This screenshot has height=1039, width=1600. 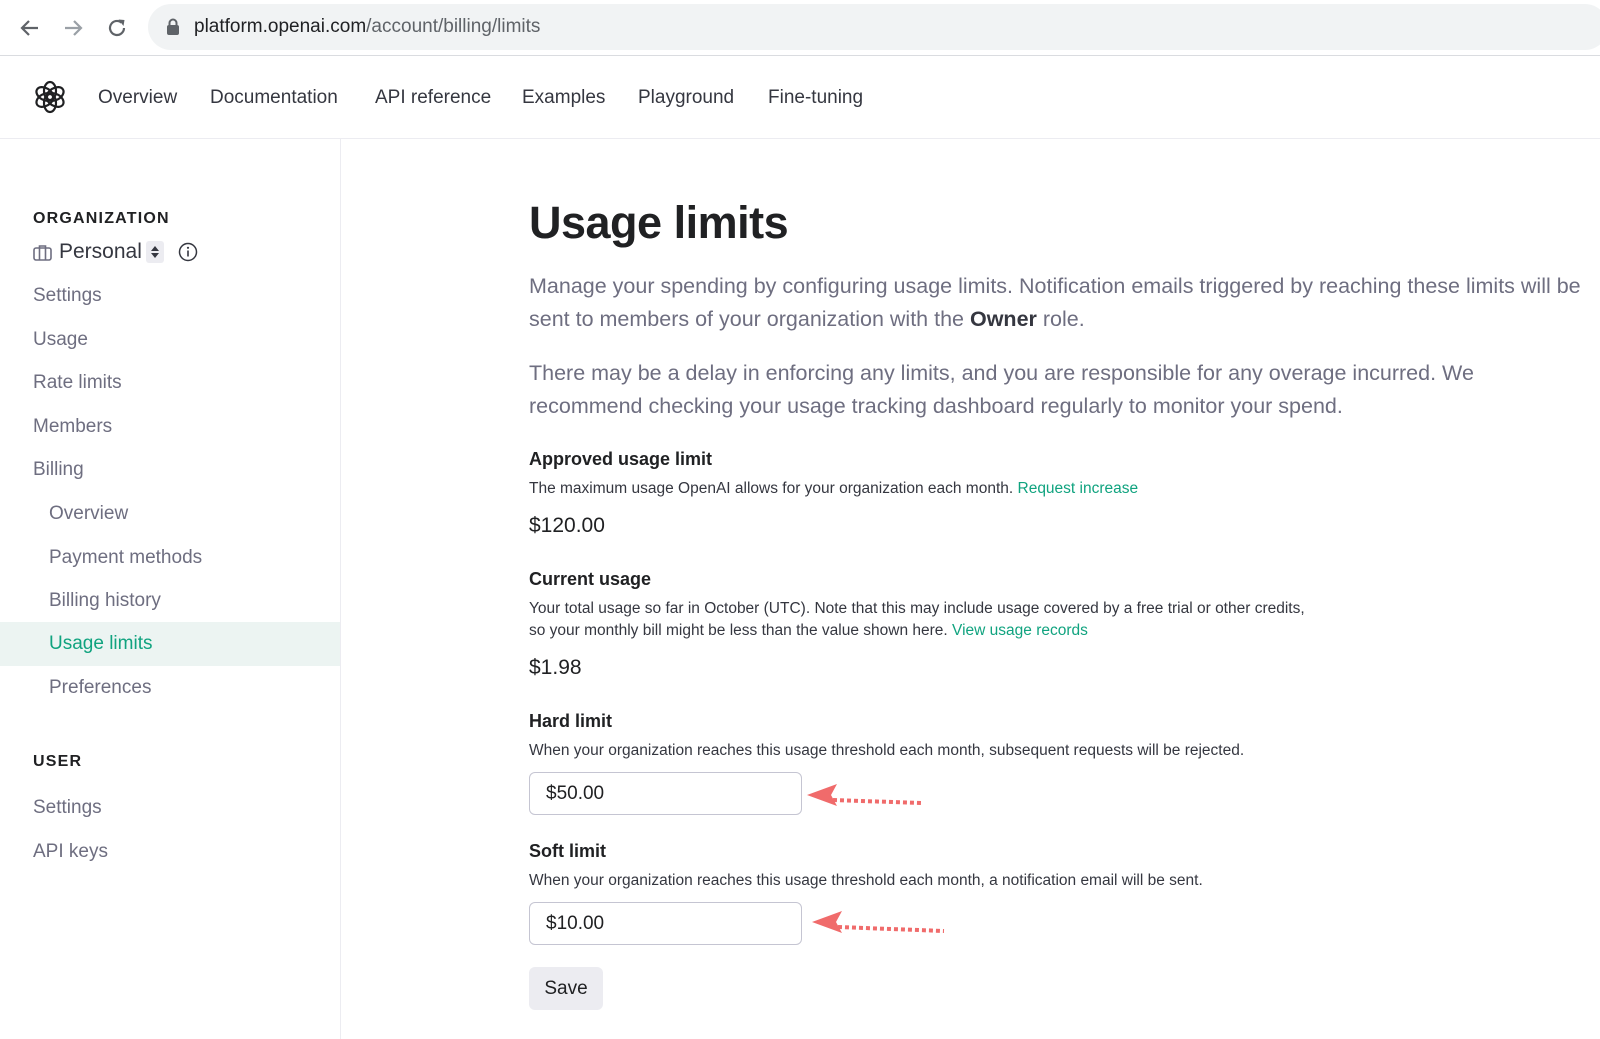 I want to click on sidebar-item-rate-limits: Rate limits, so click(x=170, y=383).